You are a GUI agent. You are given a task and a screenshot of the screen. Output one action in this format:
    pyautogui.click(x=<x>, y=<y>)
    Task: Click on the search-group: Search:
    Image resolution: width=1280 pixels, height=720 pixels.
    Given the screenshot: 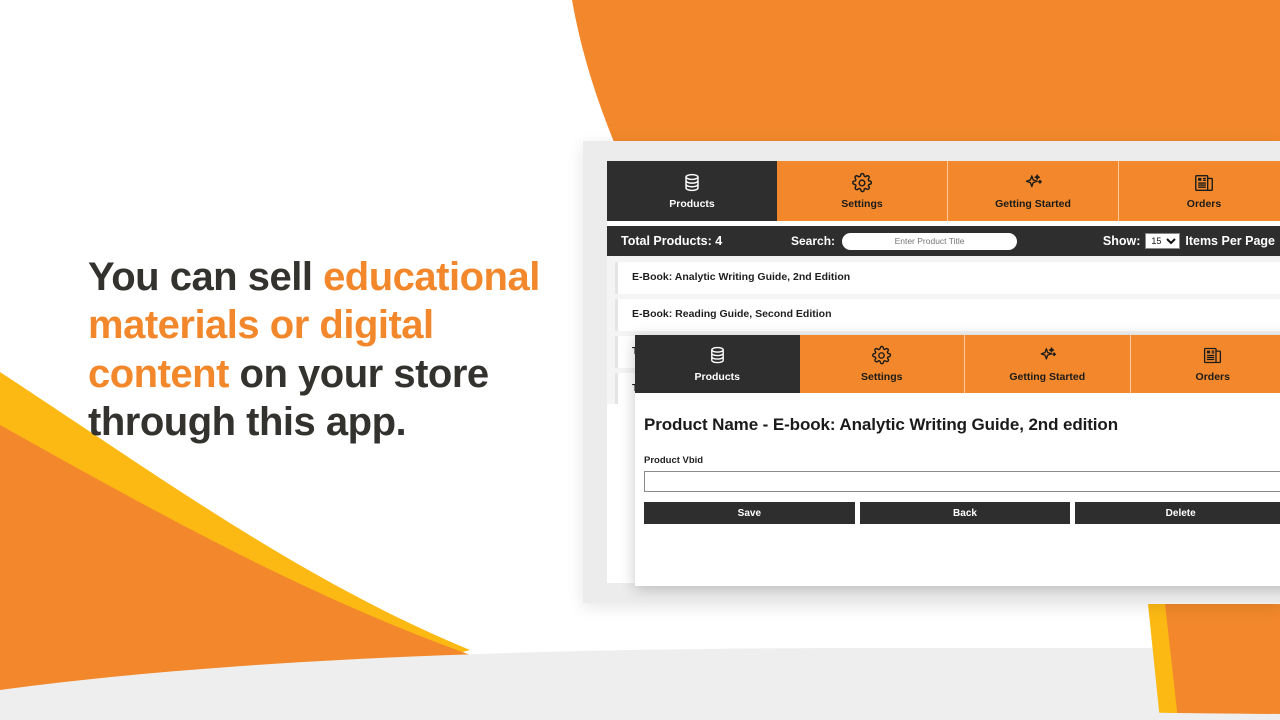 What is the action you would take?
    pyautogui.click(x=947, y=241)
    